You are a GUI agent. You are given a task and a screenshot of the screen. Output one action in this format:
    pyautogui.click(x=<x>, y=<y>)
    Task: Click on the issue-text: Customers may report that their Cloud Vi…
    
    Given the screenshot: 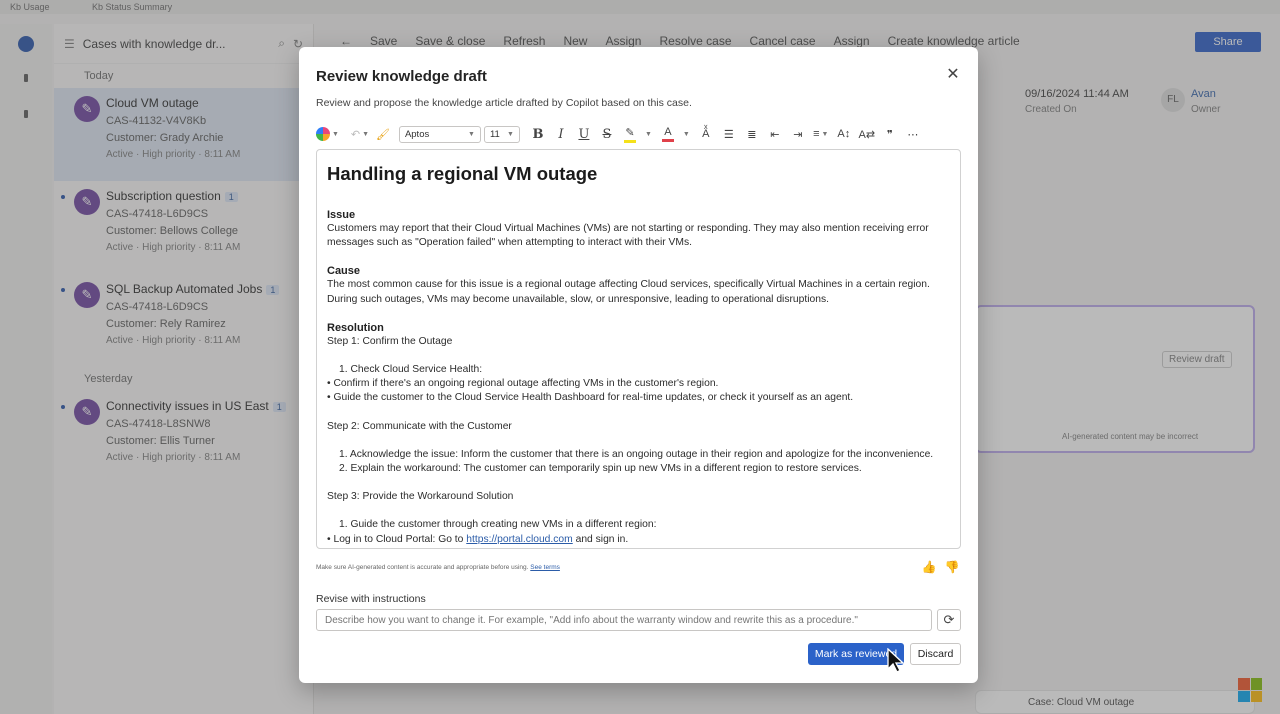 What is the action you would take?
    pyautogui.click(x=628, y=236)
    